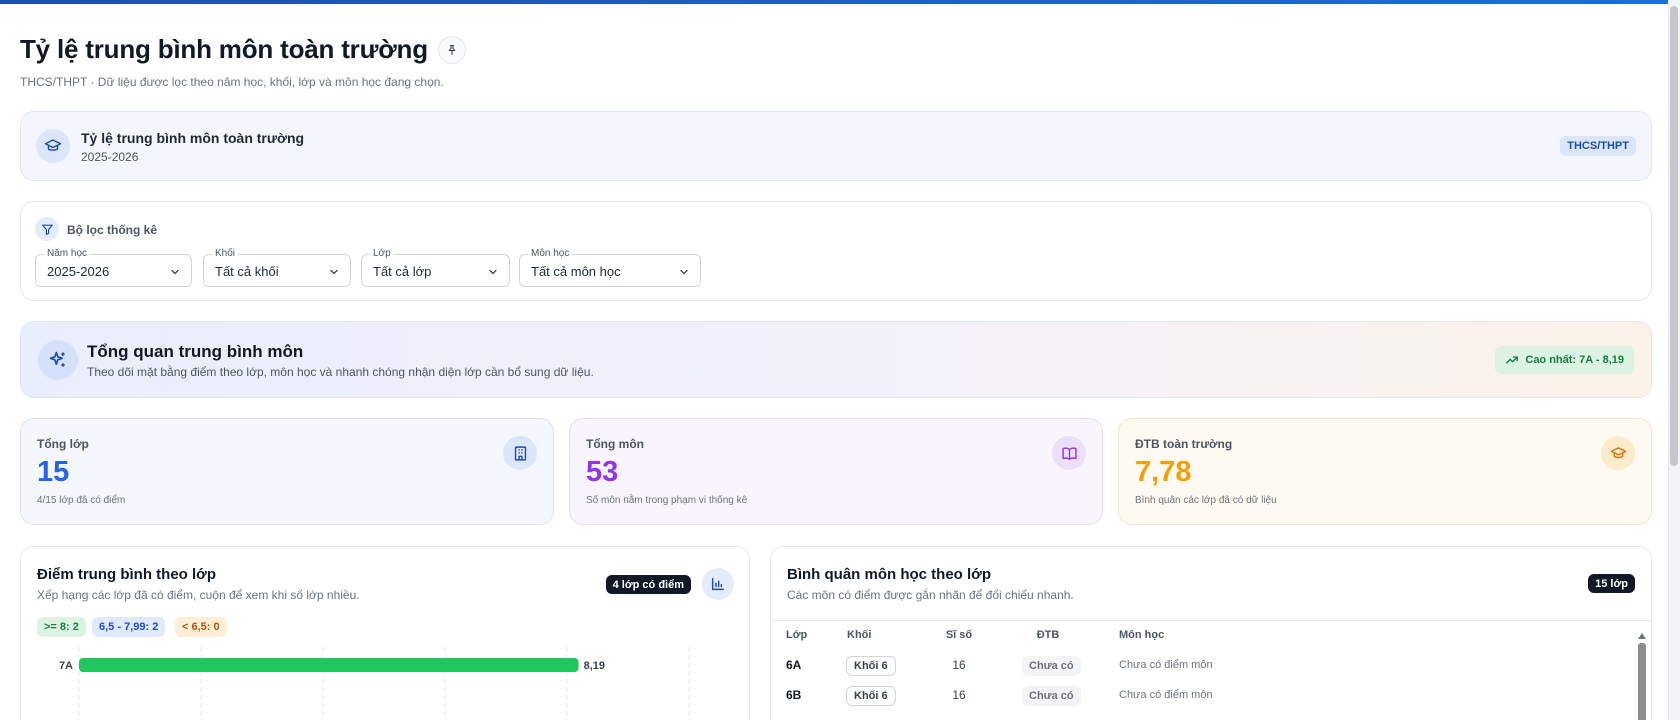  What do you see at coordinates (1674, 236) in the screenshot?
I see `page-scrollbar-thumb` at bounding box center [1674, 236].